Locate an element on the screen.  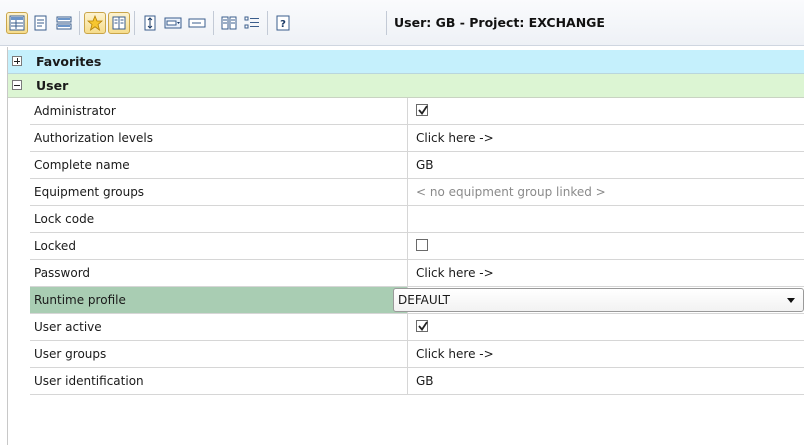
list-view-icon is located at coordinates (64, 23).